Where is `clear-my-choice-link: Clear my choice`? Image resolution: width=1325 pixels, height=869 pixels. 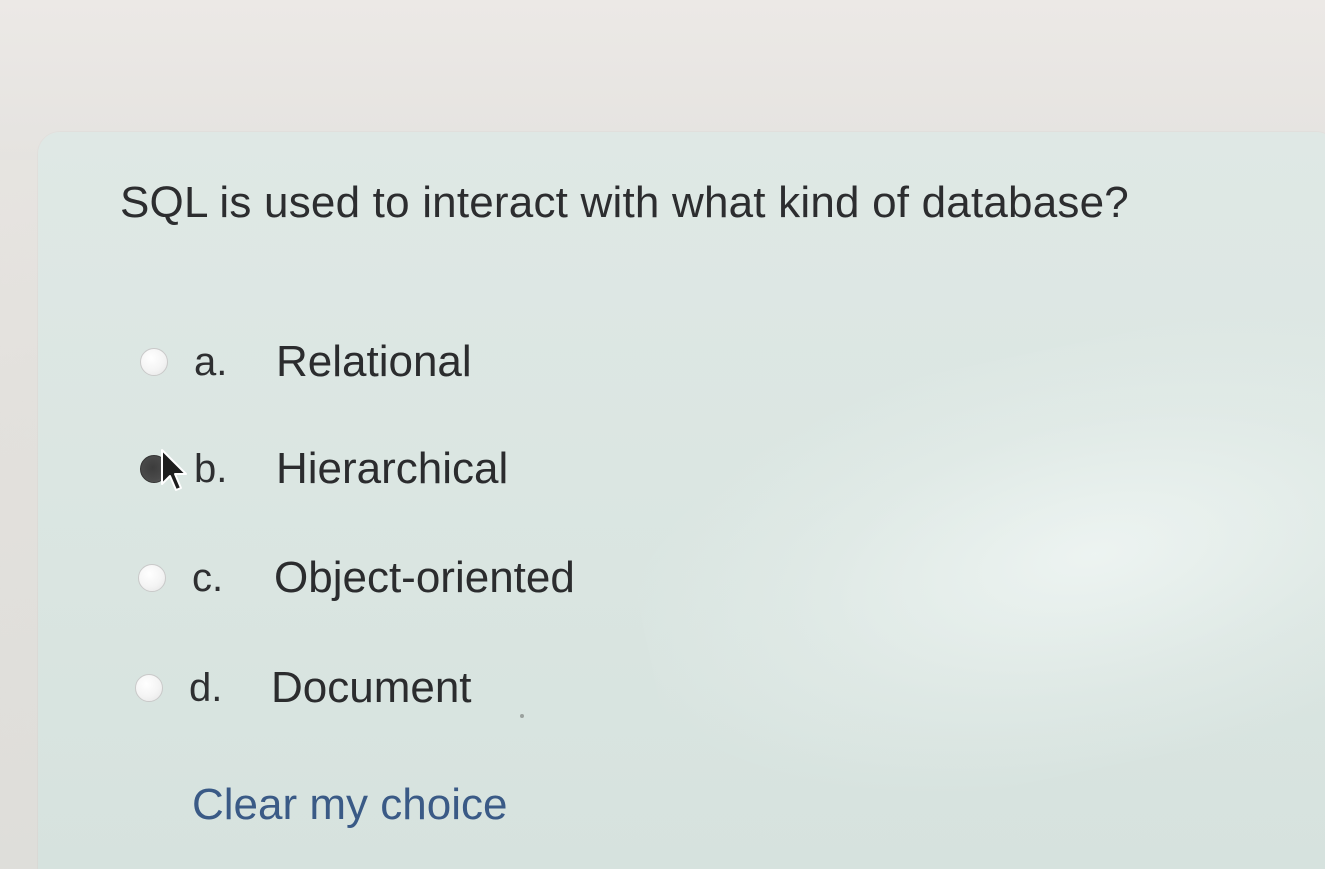
clear-my-choice-link: Clear my choice is located at coordinates (349, 805).